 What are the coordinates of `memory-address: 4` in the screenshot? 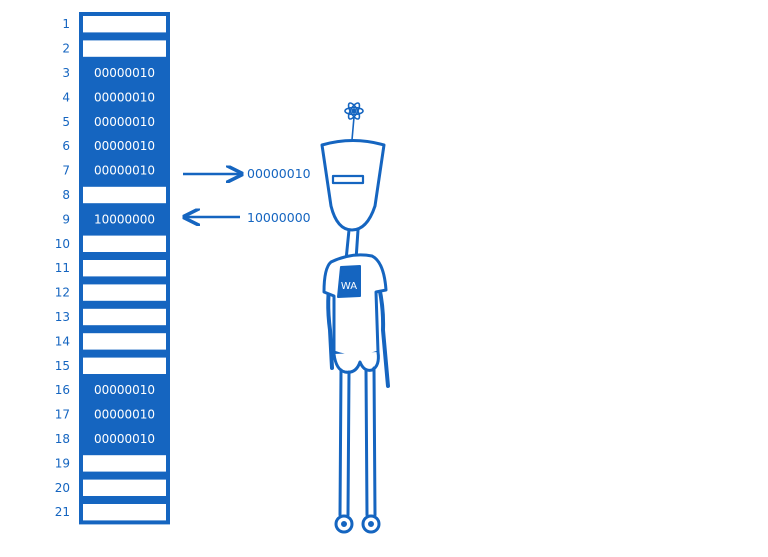 It's located at (66, 97).